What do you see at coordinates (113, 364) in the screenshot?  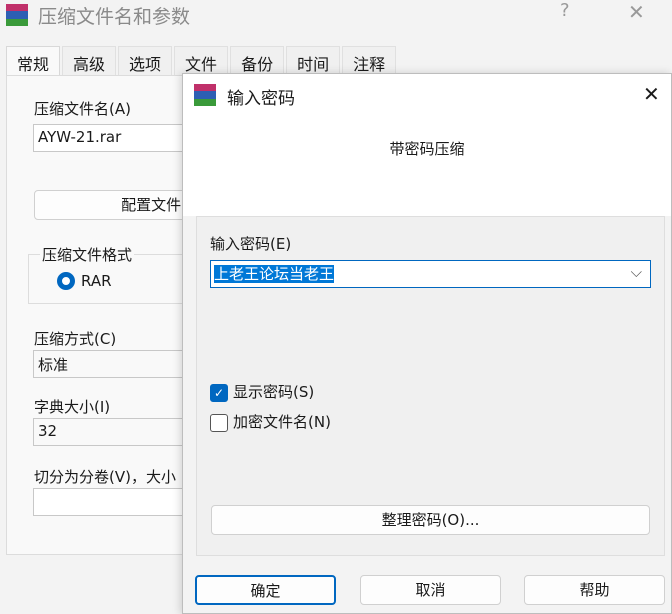 I see `method-select: 标准` at bounding box center [113, 364].